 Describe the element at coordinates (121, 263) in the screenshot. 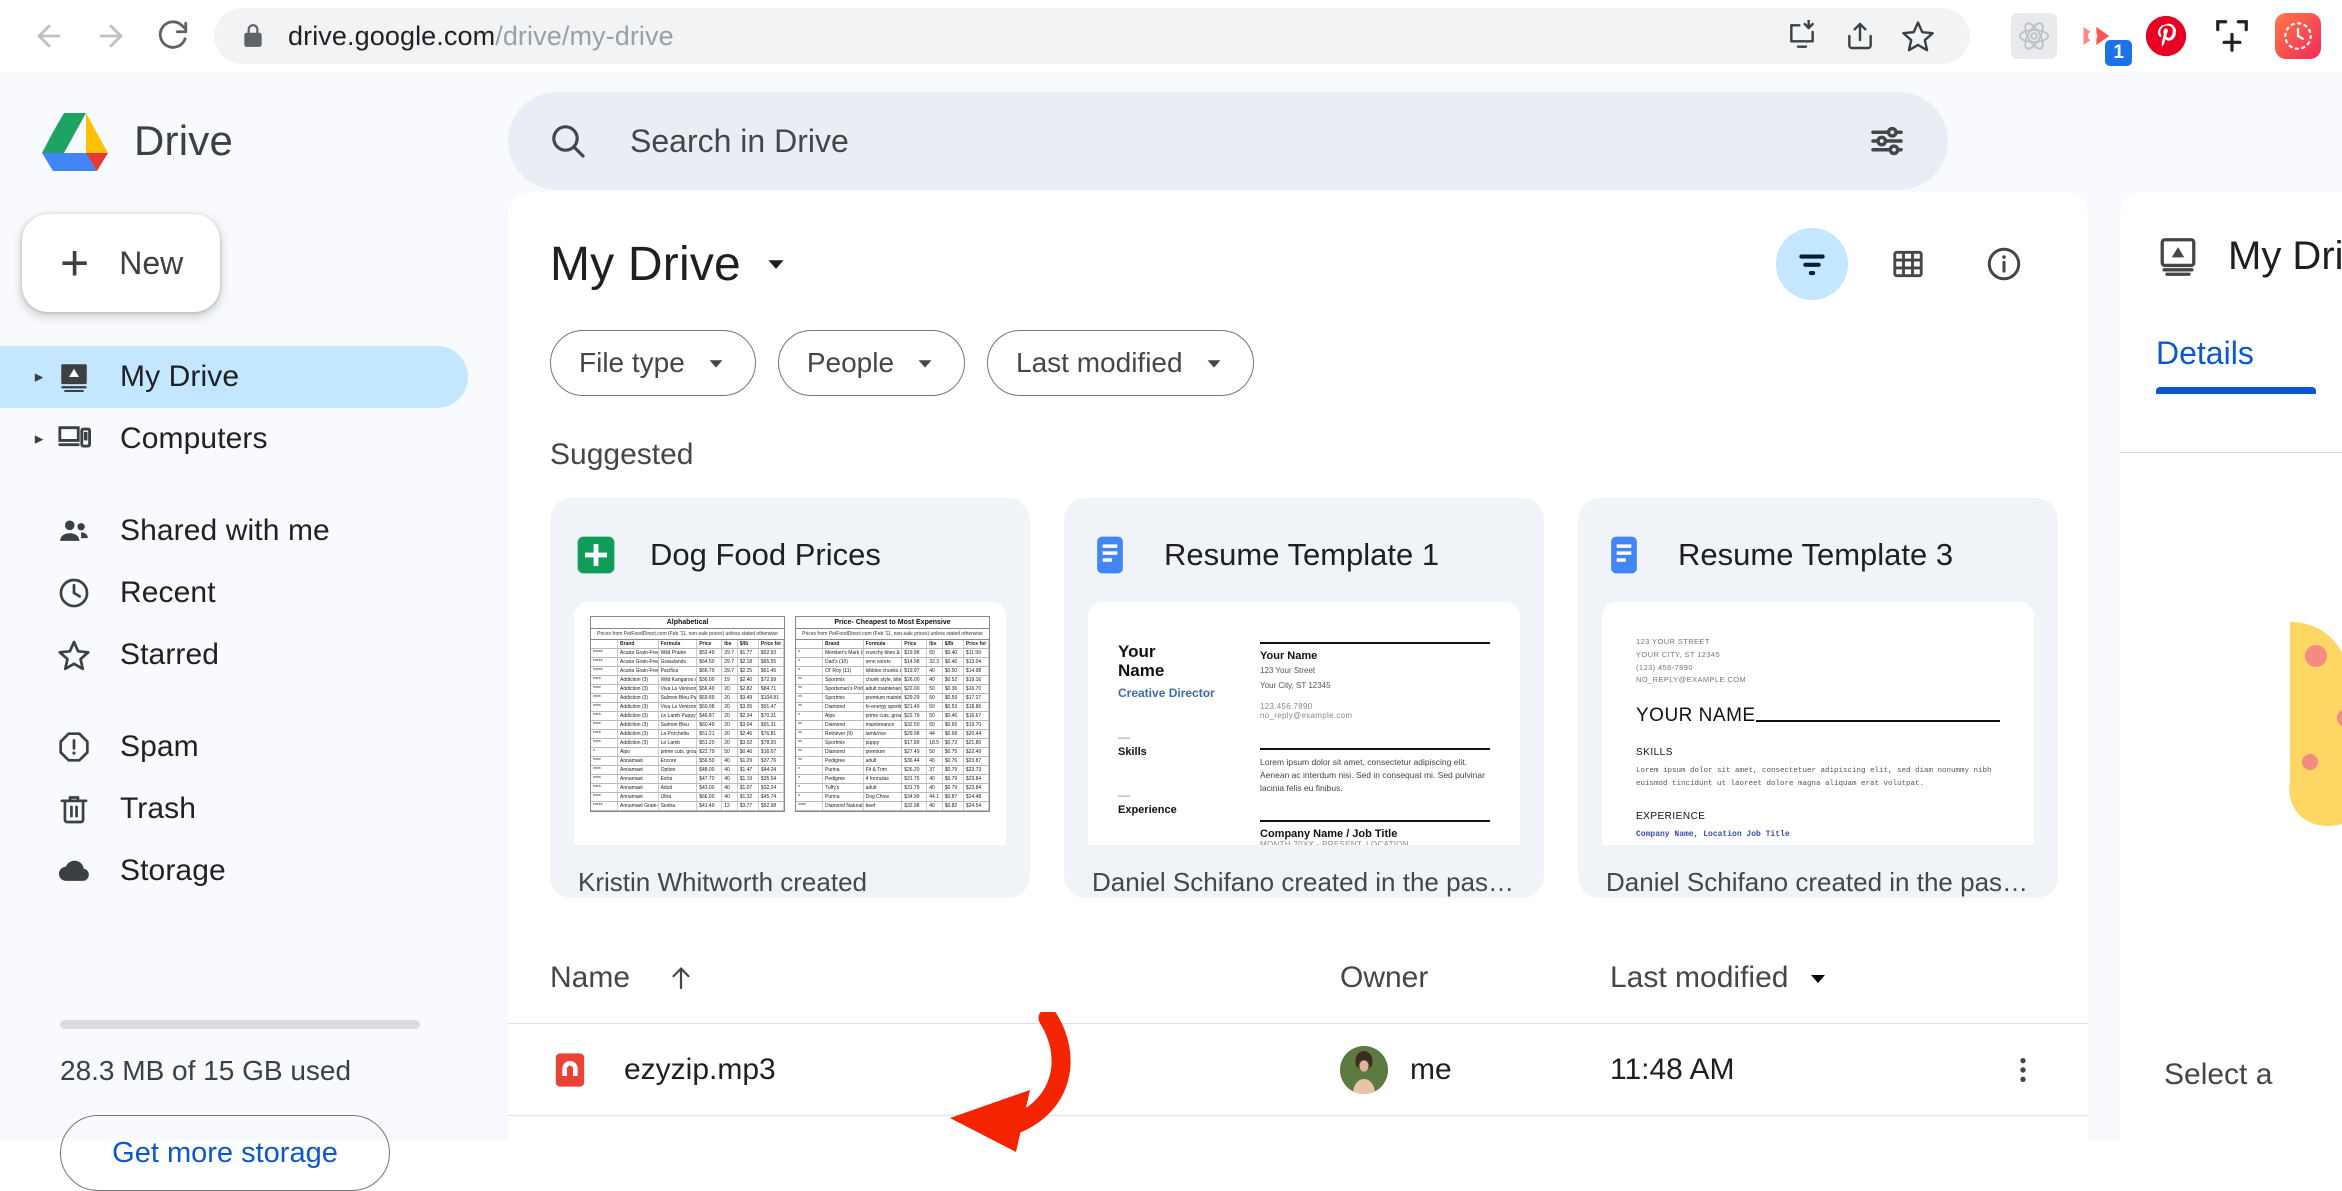

I see `new-button: + New` at that location.